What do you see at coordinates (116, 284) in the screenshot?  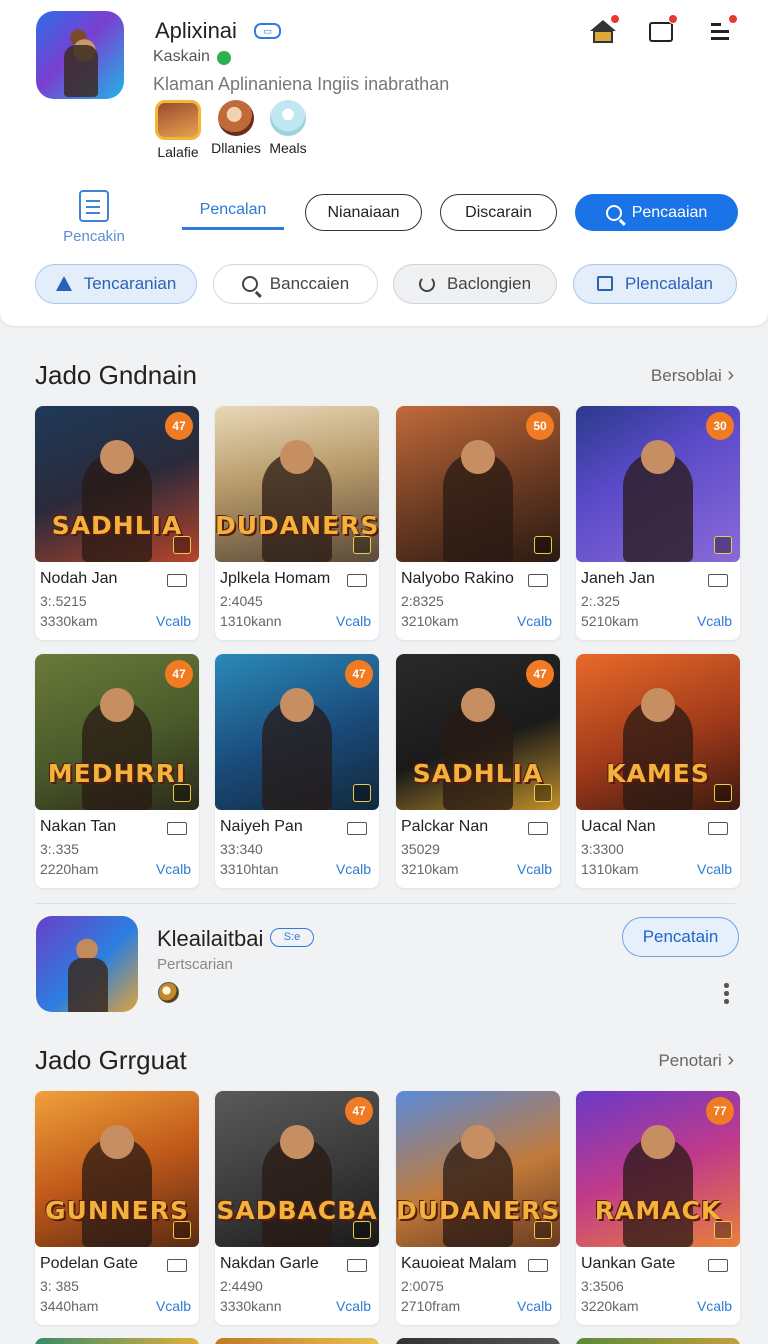 I see `chip-1: Tencaranian` at bounding box center [116, 284].